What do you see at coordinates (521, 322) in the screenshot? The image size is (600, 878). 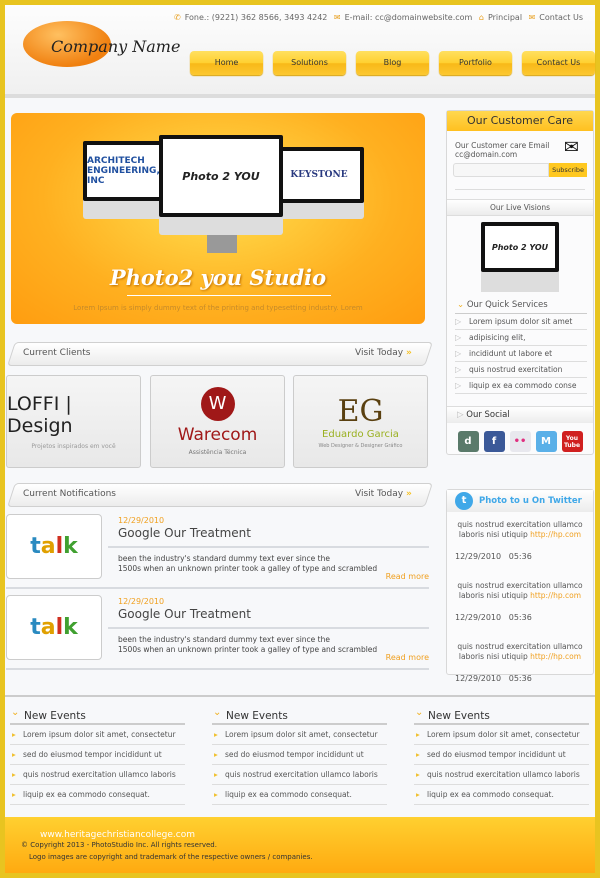 I see `quick-service-item: Lorem ipsum dolor sit amet` at bounding box center [521, 322].